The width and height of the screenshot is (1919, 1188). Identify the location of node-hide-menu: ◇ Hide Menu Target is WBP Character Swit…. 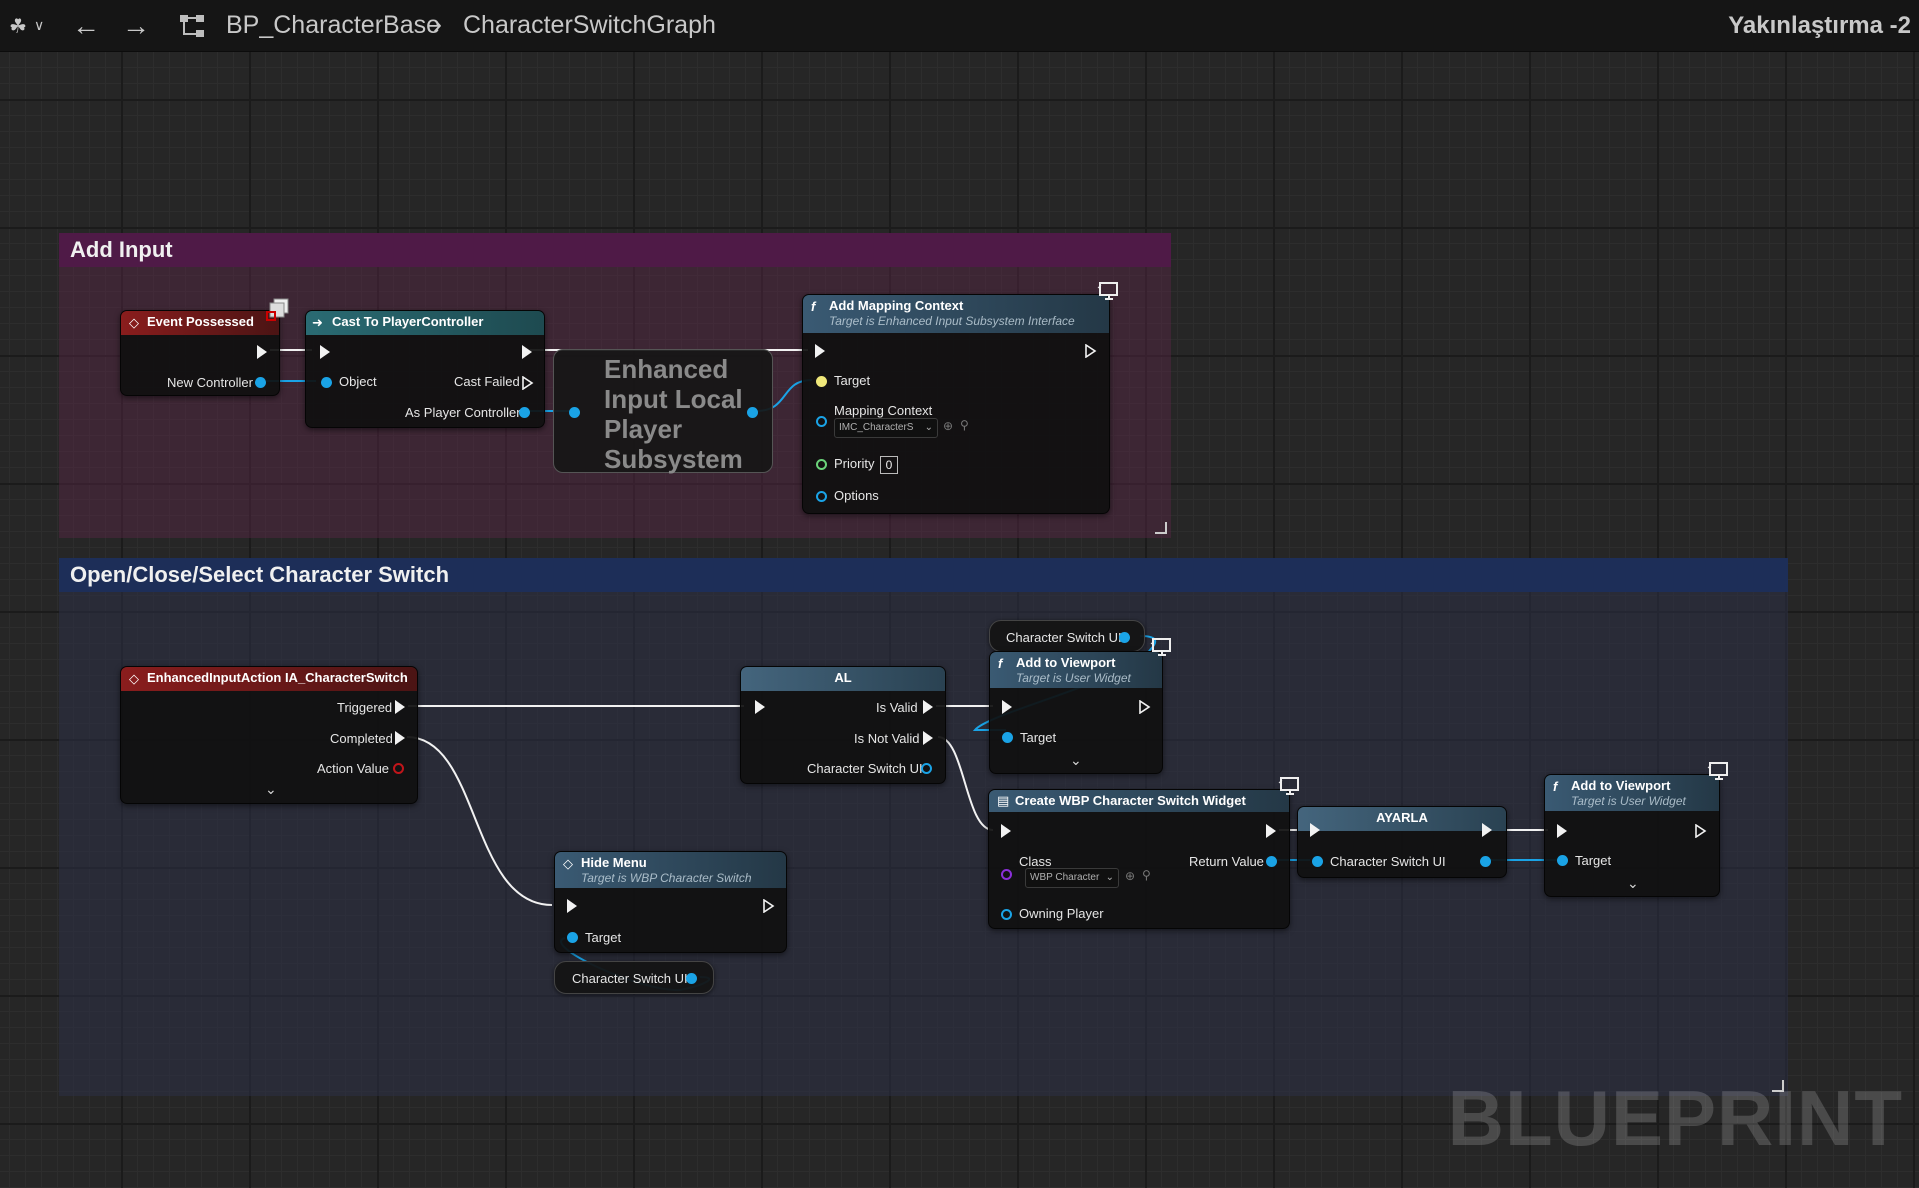
(670, 902).